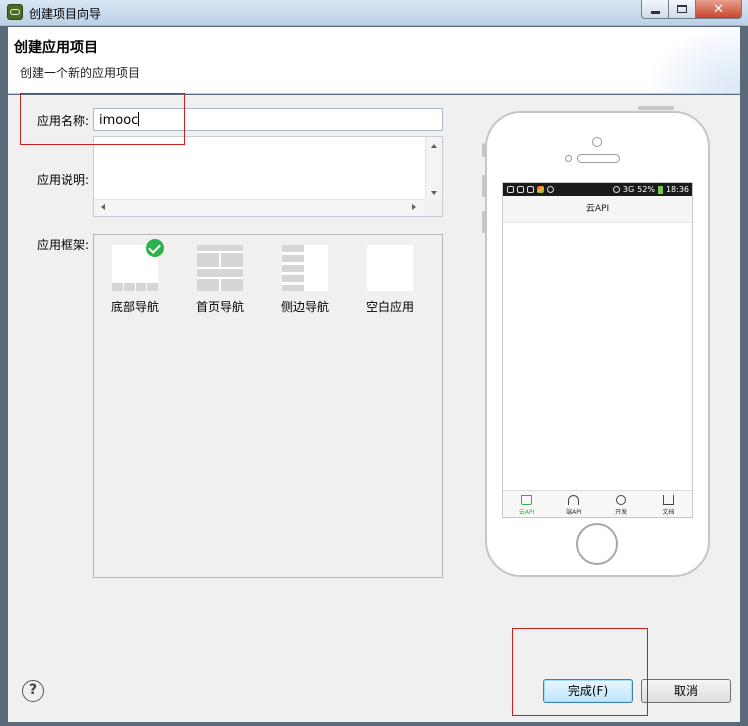  What do you see at coordinates (63, 180) in the screenshot?
I see `app-desc-label: 应用说明:` at bounding box center [63, 180].